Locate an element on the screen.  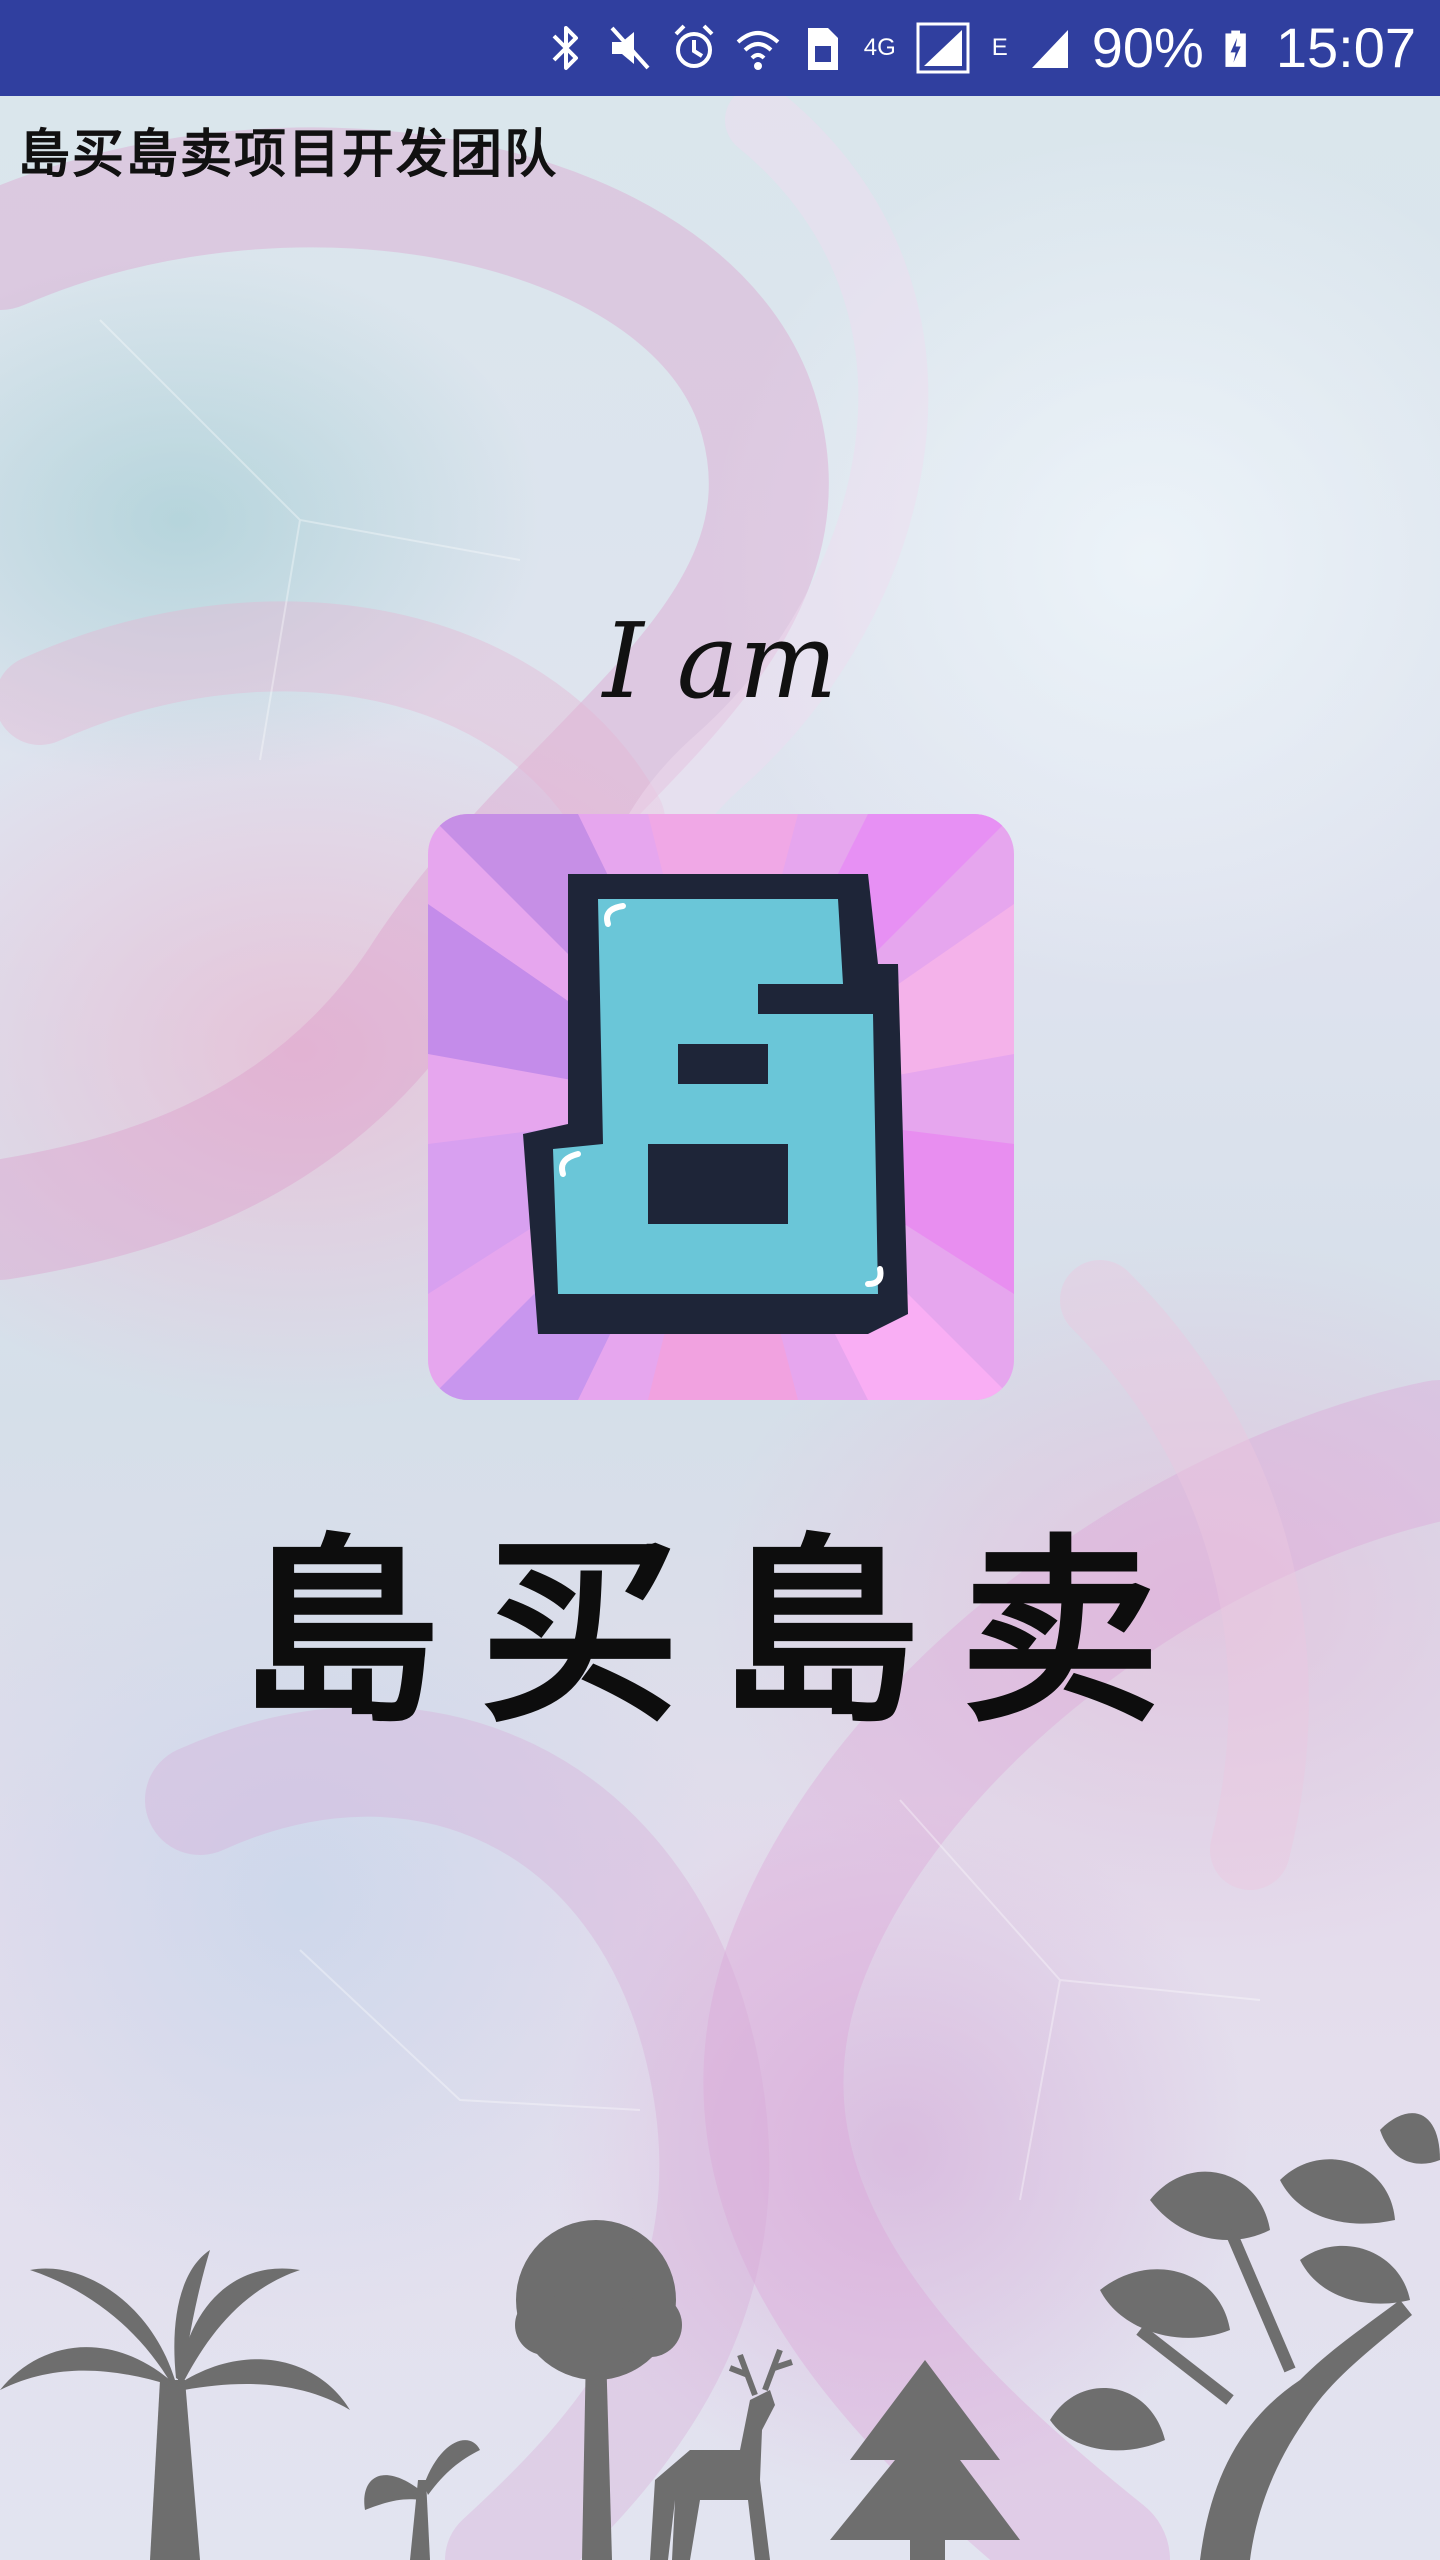
wifi-icon is located at coordinates (758, 50).